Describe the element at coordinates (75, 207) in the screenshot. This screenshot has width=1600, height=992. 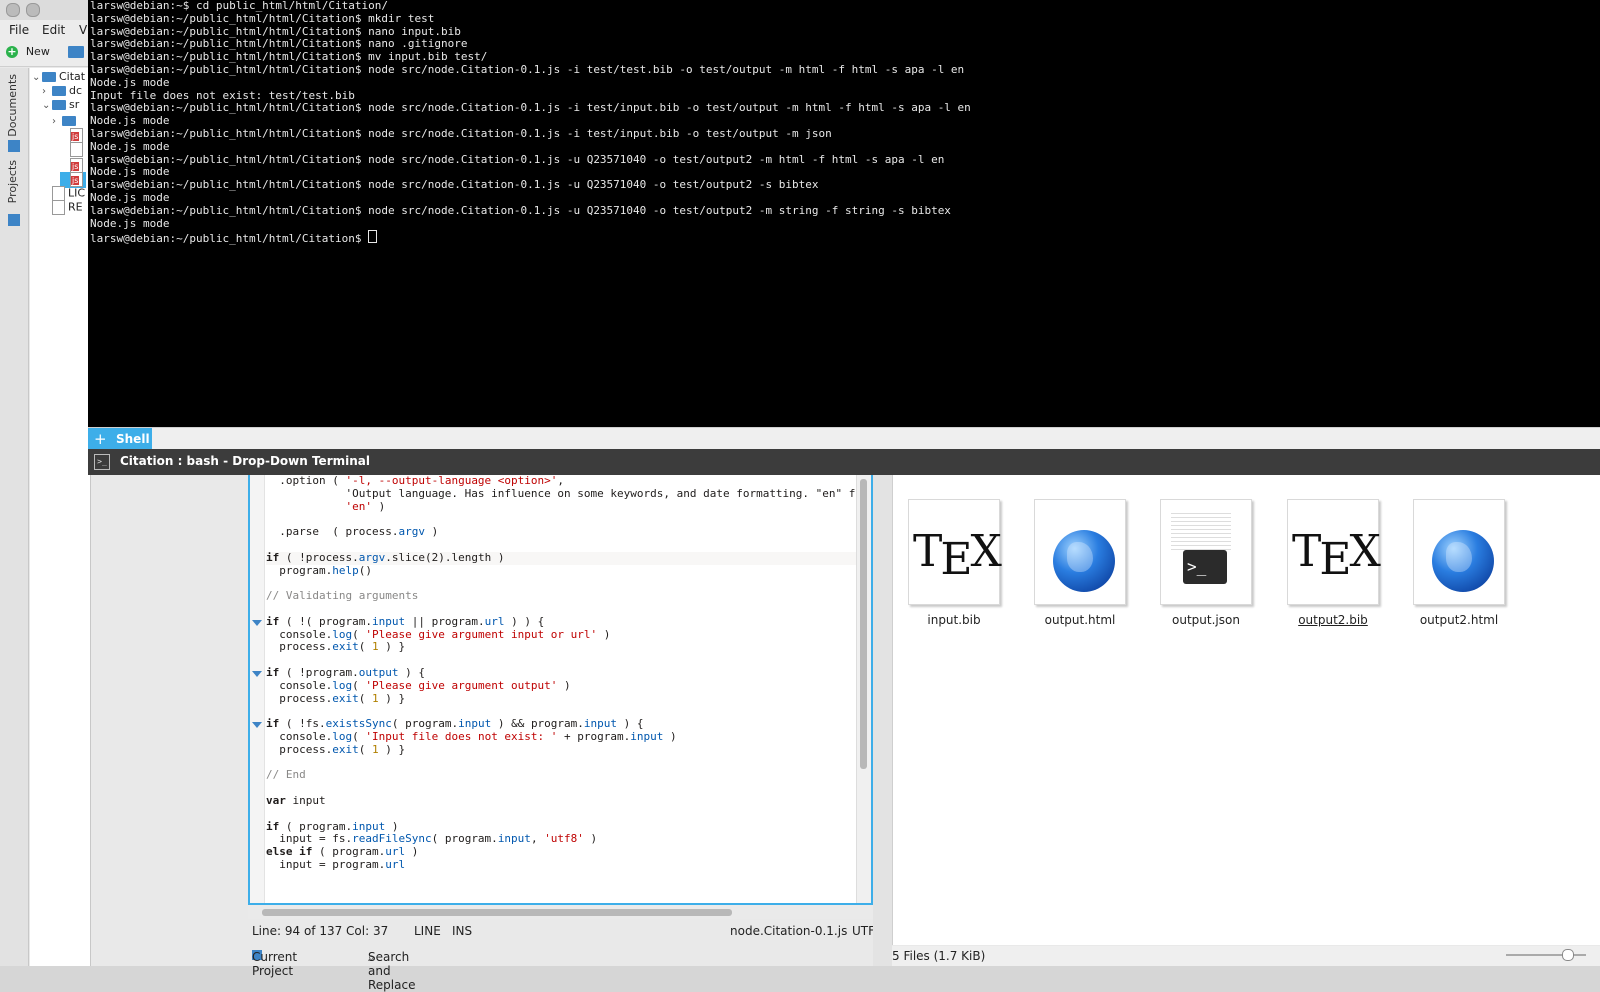
I see `tree-item-label: RE` at that location.